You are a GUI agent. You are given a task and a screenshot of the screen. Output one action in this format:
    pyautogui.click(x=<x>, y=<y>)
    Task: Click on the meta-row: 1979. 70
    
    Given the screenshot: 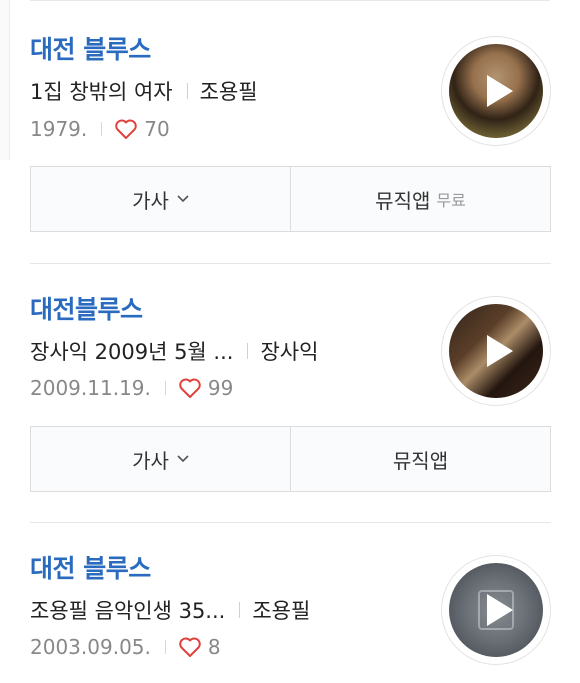 What is the action you would take?
    pyautogui.click(x=100, y=129)
    